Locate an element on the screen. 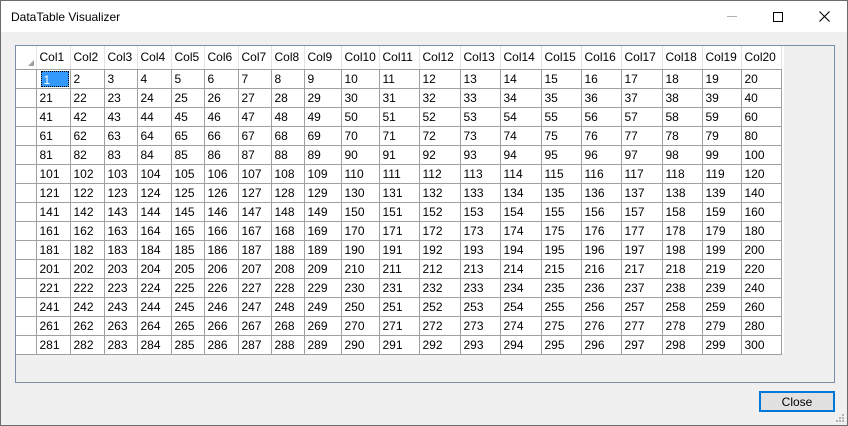  grid-cell: 207 is located at coordinates (255, 269).